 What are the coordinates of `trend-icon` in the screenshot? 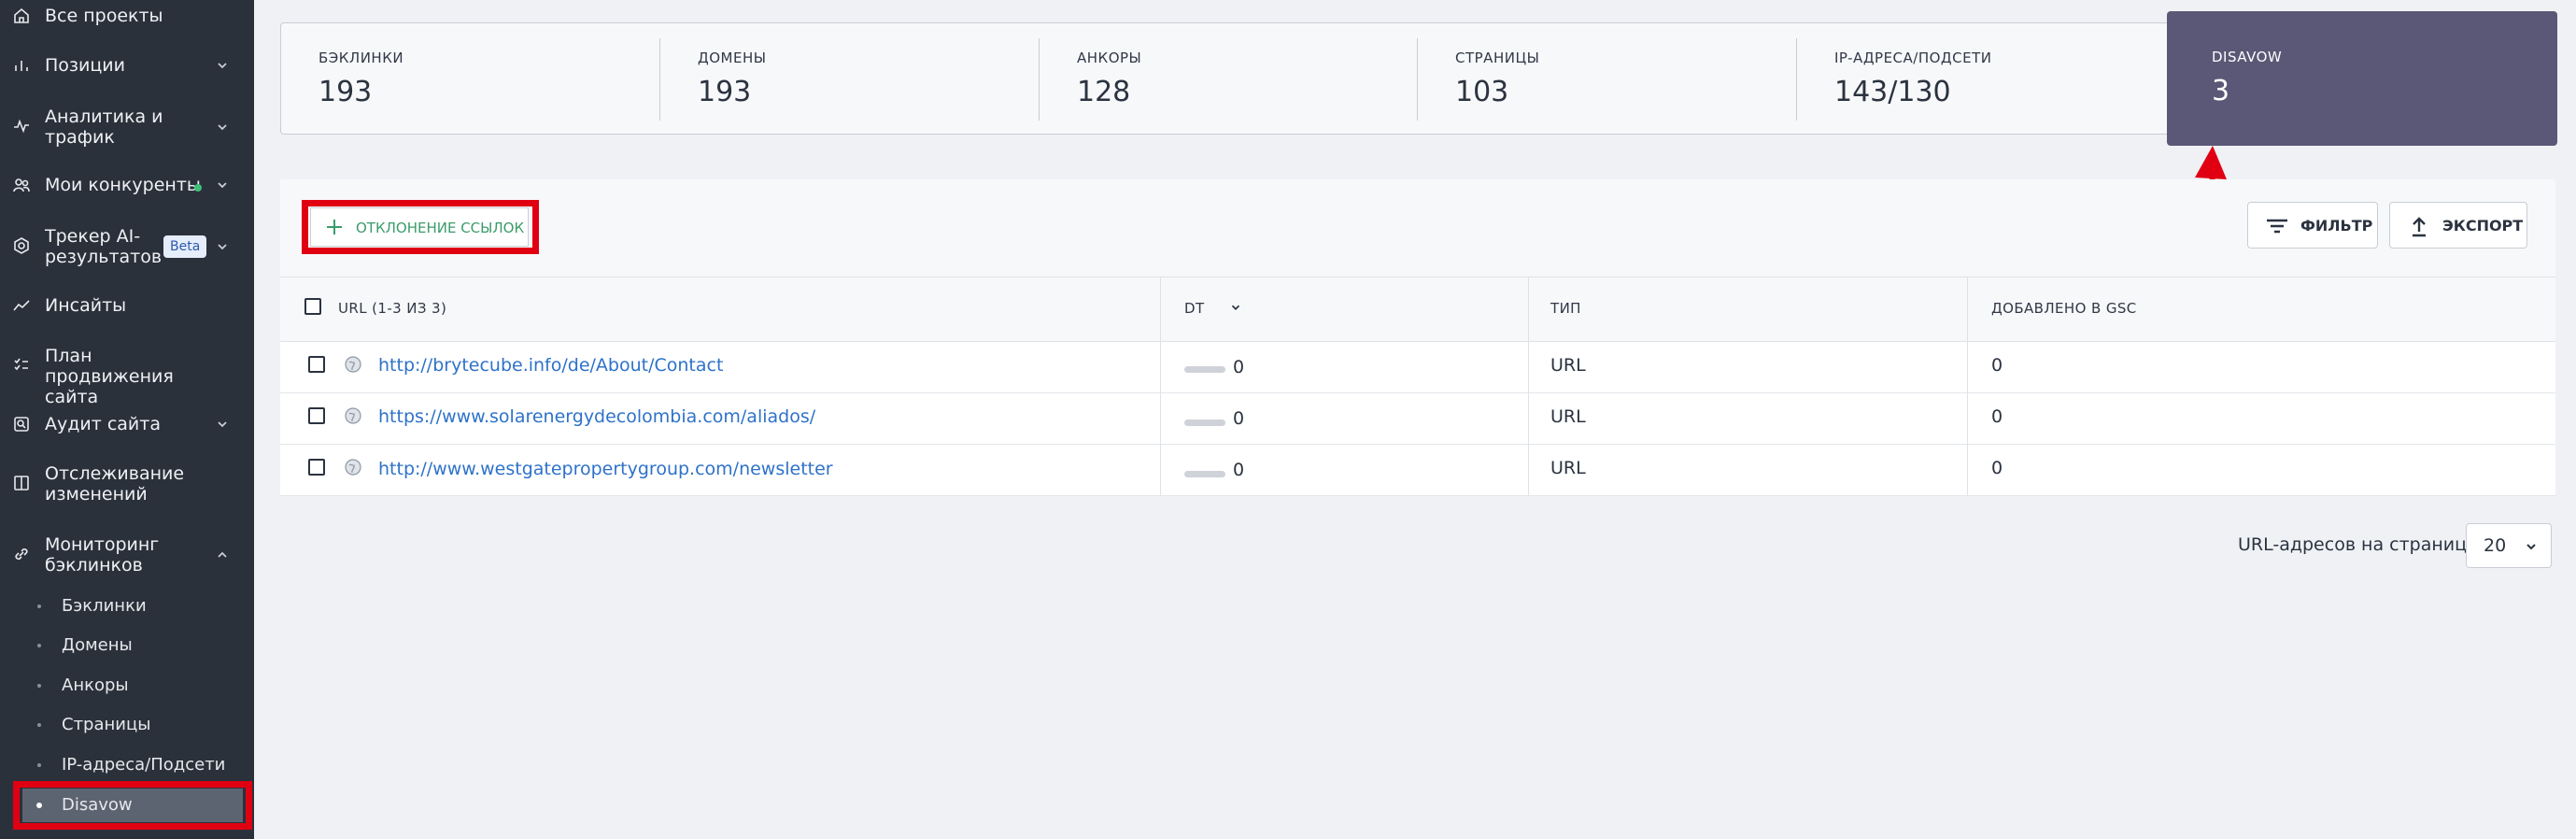 It's located at (21, 305).